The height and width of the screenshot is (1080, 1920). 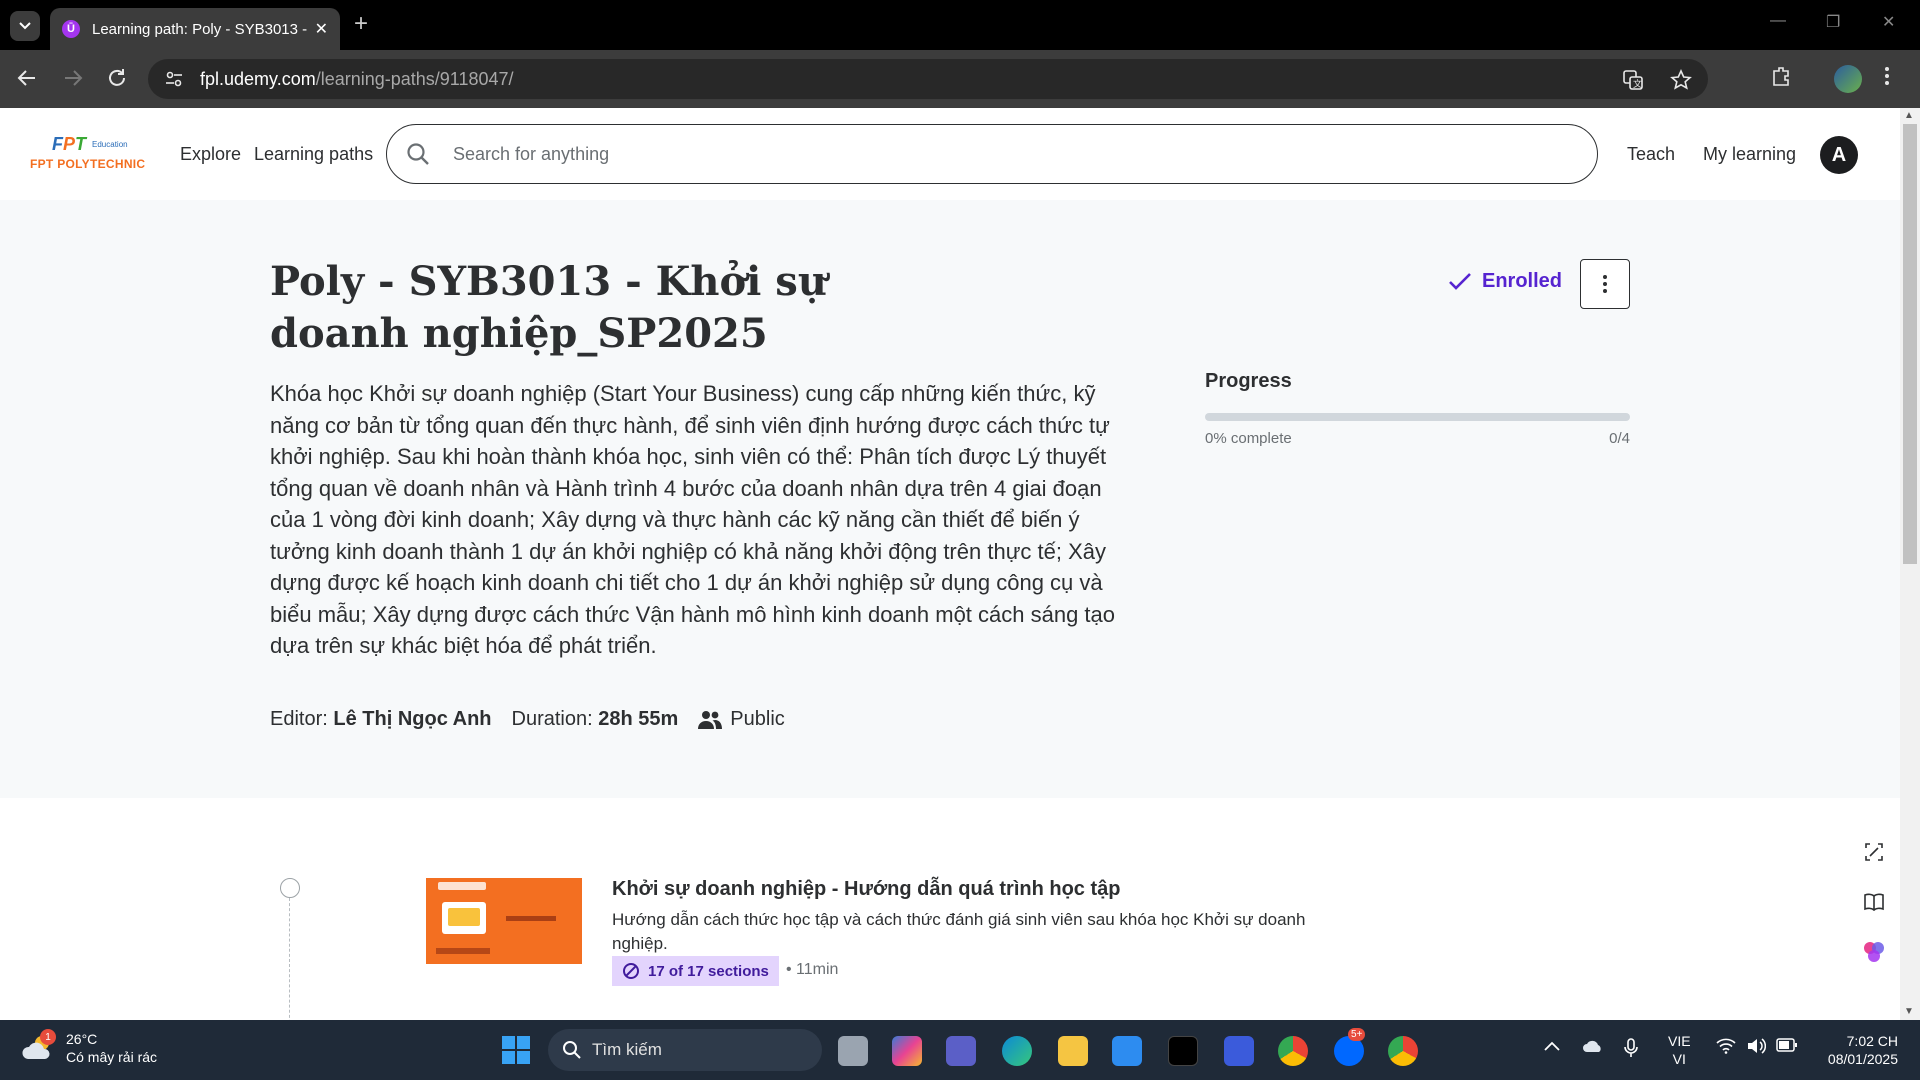 What do you see at coordinates (1593, 1048) in the screenshot?
I see `onedrive-icon` at bounding box center [1593, 1048].